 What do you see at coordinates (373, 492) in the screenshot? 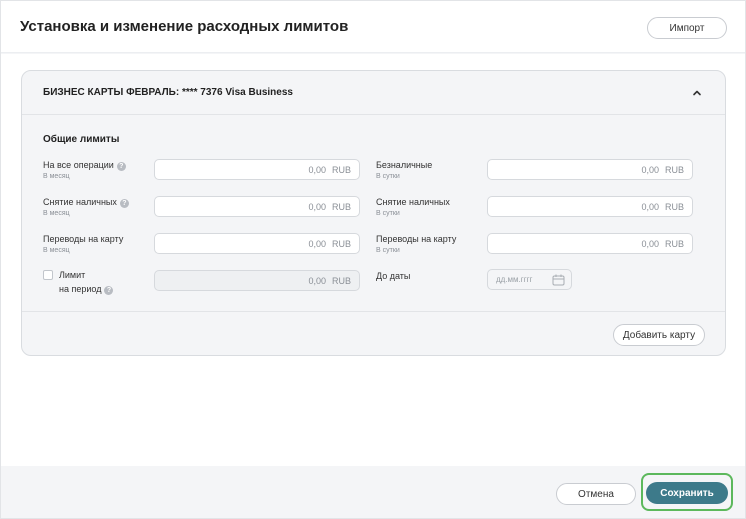
I see `dialog-footer: Отмена Сохранить` at bounding box center [373, 492].